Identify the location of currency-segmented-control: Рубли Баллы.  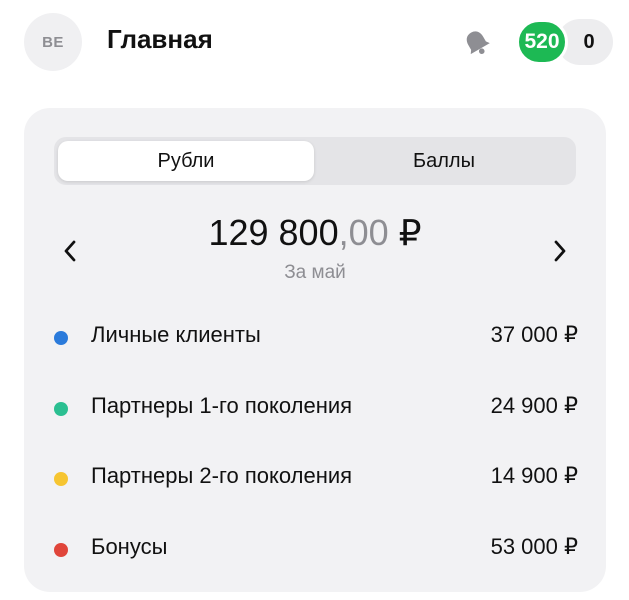
(315, 161).